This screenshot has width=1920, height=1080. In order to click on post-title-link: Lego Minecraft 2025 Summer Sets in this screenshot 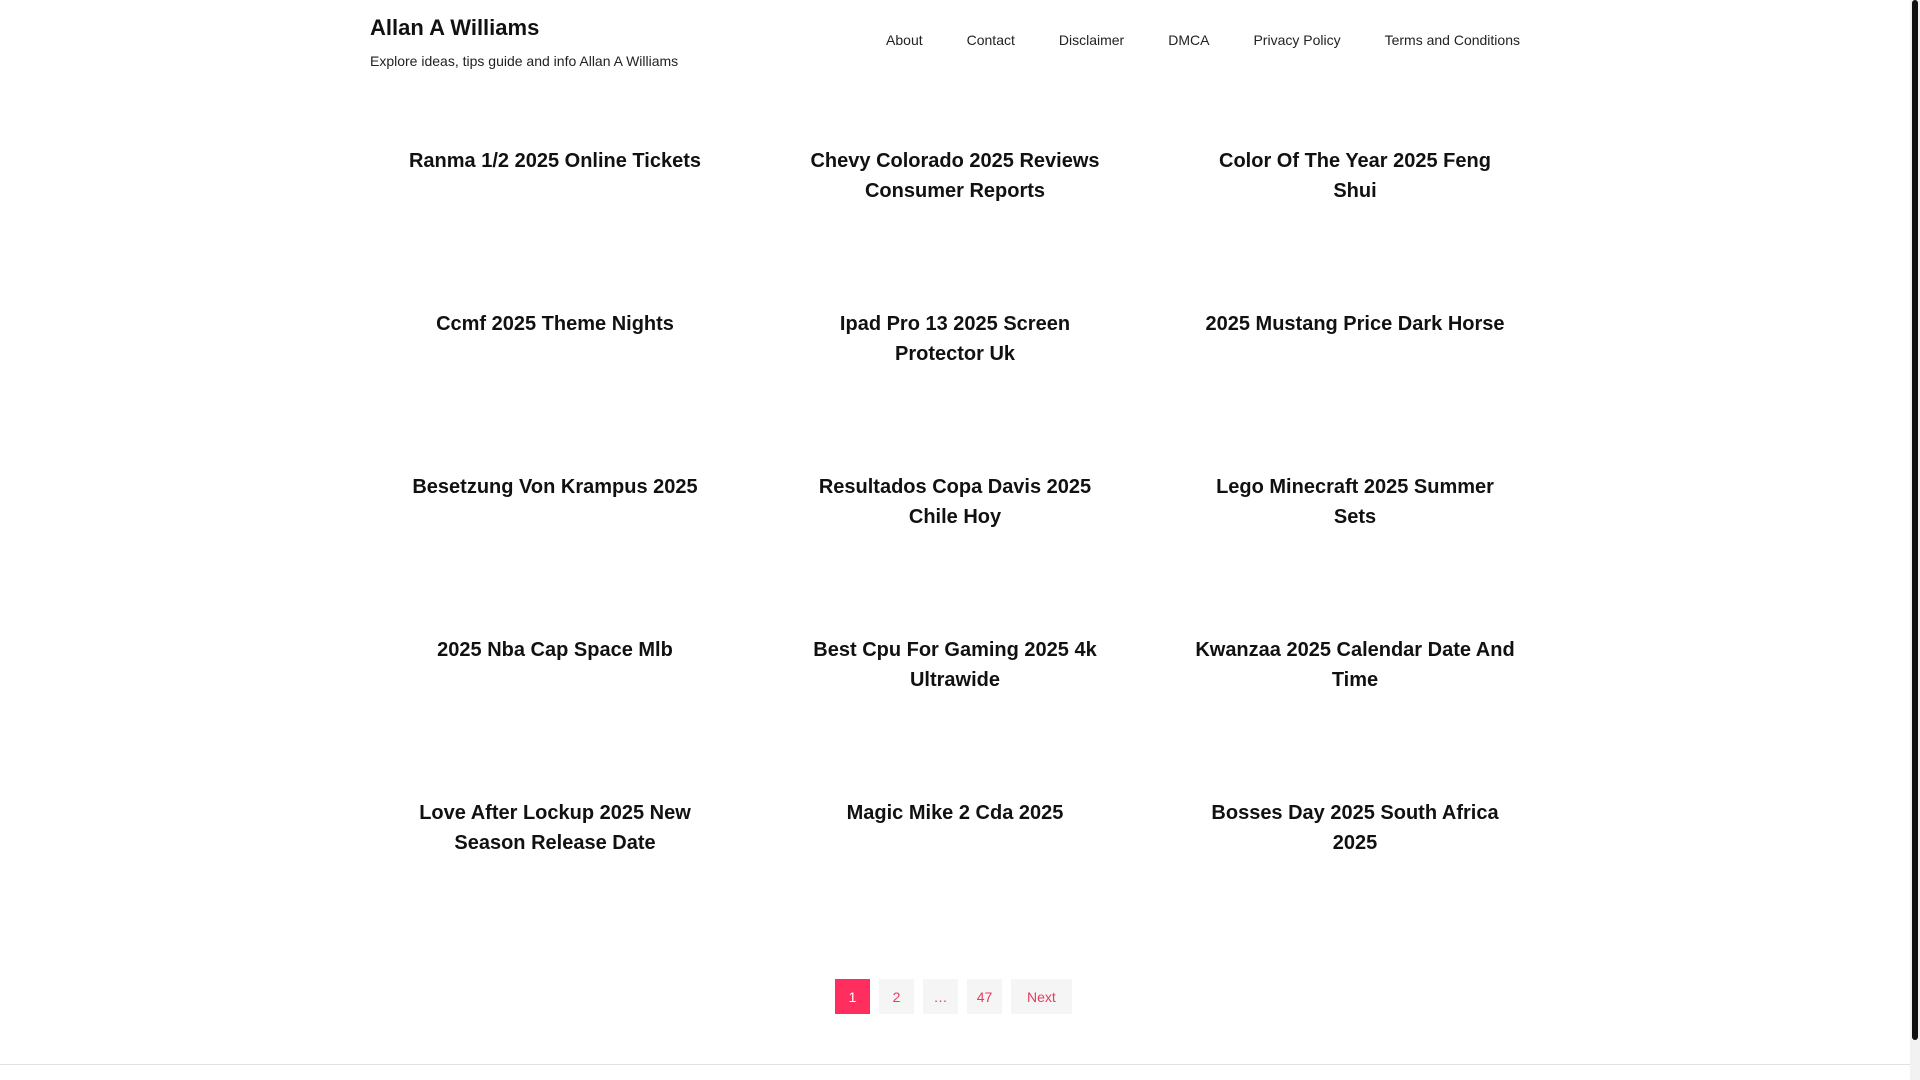, I will do `click(1355, 502)`.